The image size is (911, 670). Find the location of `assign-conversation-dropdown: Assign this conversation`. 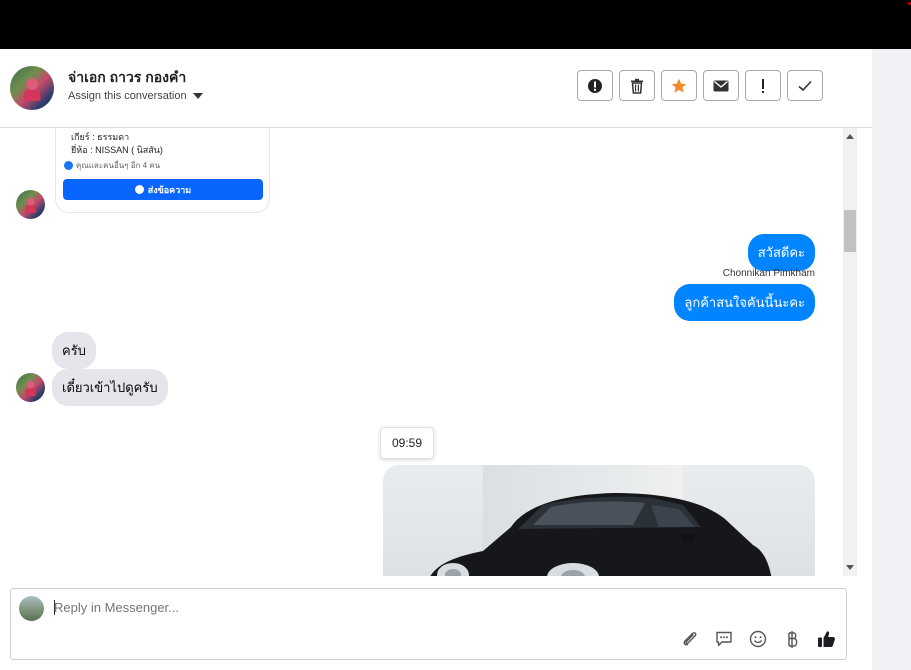

assign-conversation-dropdown: Assign this conversation is located at coordinates (135, 96).